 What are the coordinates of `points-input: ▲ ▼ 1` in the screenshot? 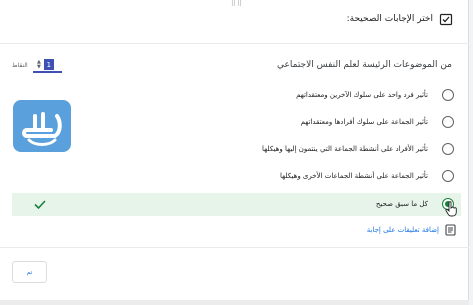 It's located at (47, 65).